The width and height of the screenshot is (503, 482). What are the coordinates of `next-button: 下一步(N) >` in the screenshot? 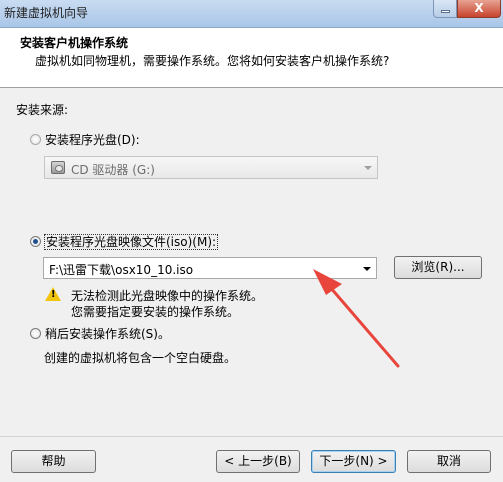 It's located at (353, 461).